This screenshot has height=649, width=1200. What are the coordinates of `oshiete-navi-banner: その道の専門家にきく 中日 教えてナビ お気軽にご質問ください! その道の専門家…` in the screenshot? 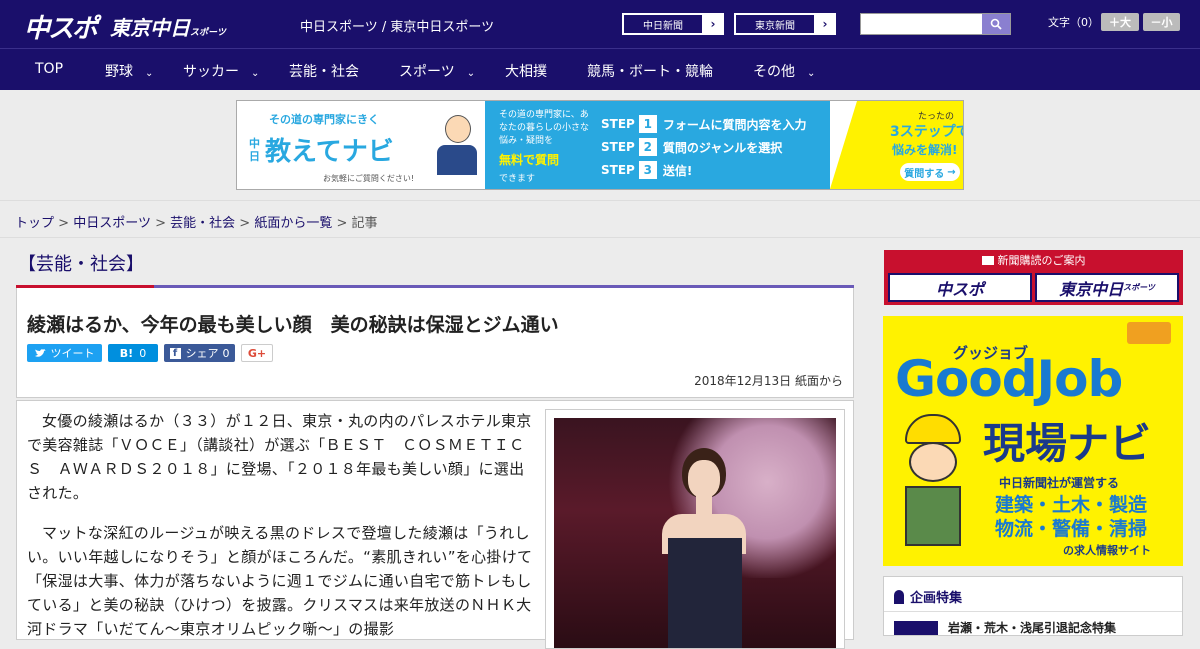 It's located at (600, 145).